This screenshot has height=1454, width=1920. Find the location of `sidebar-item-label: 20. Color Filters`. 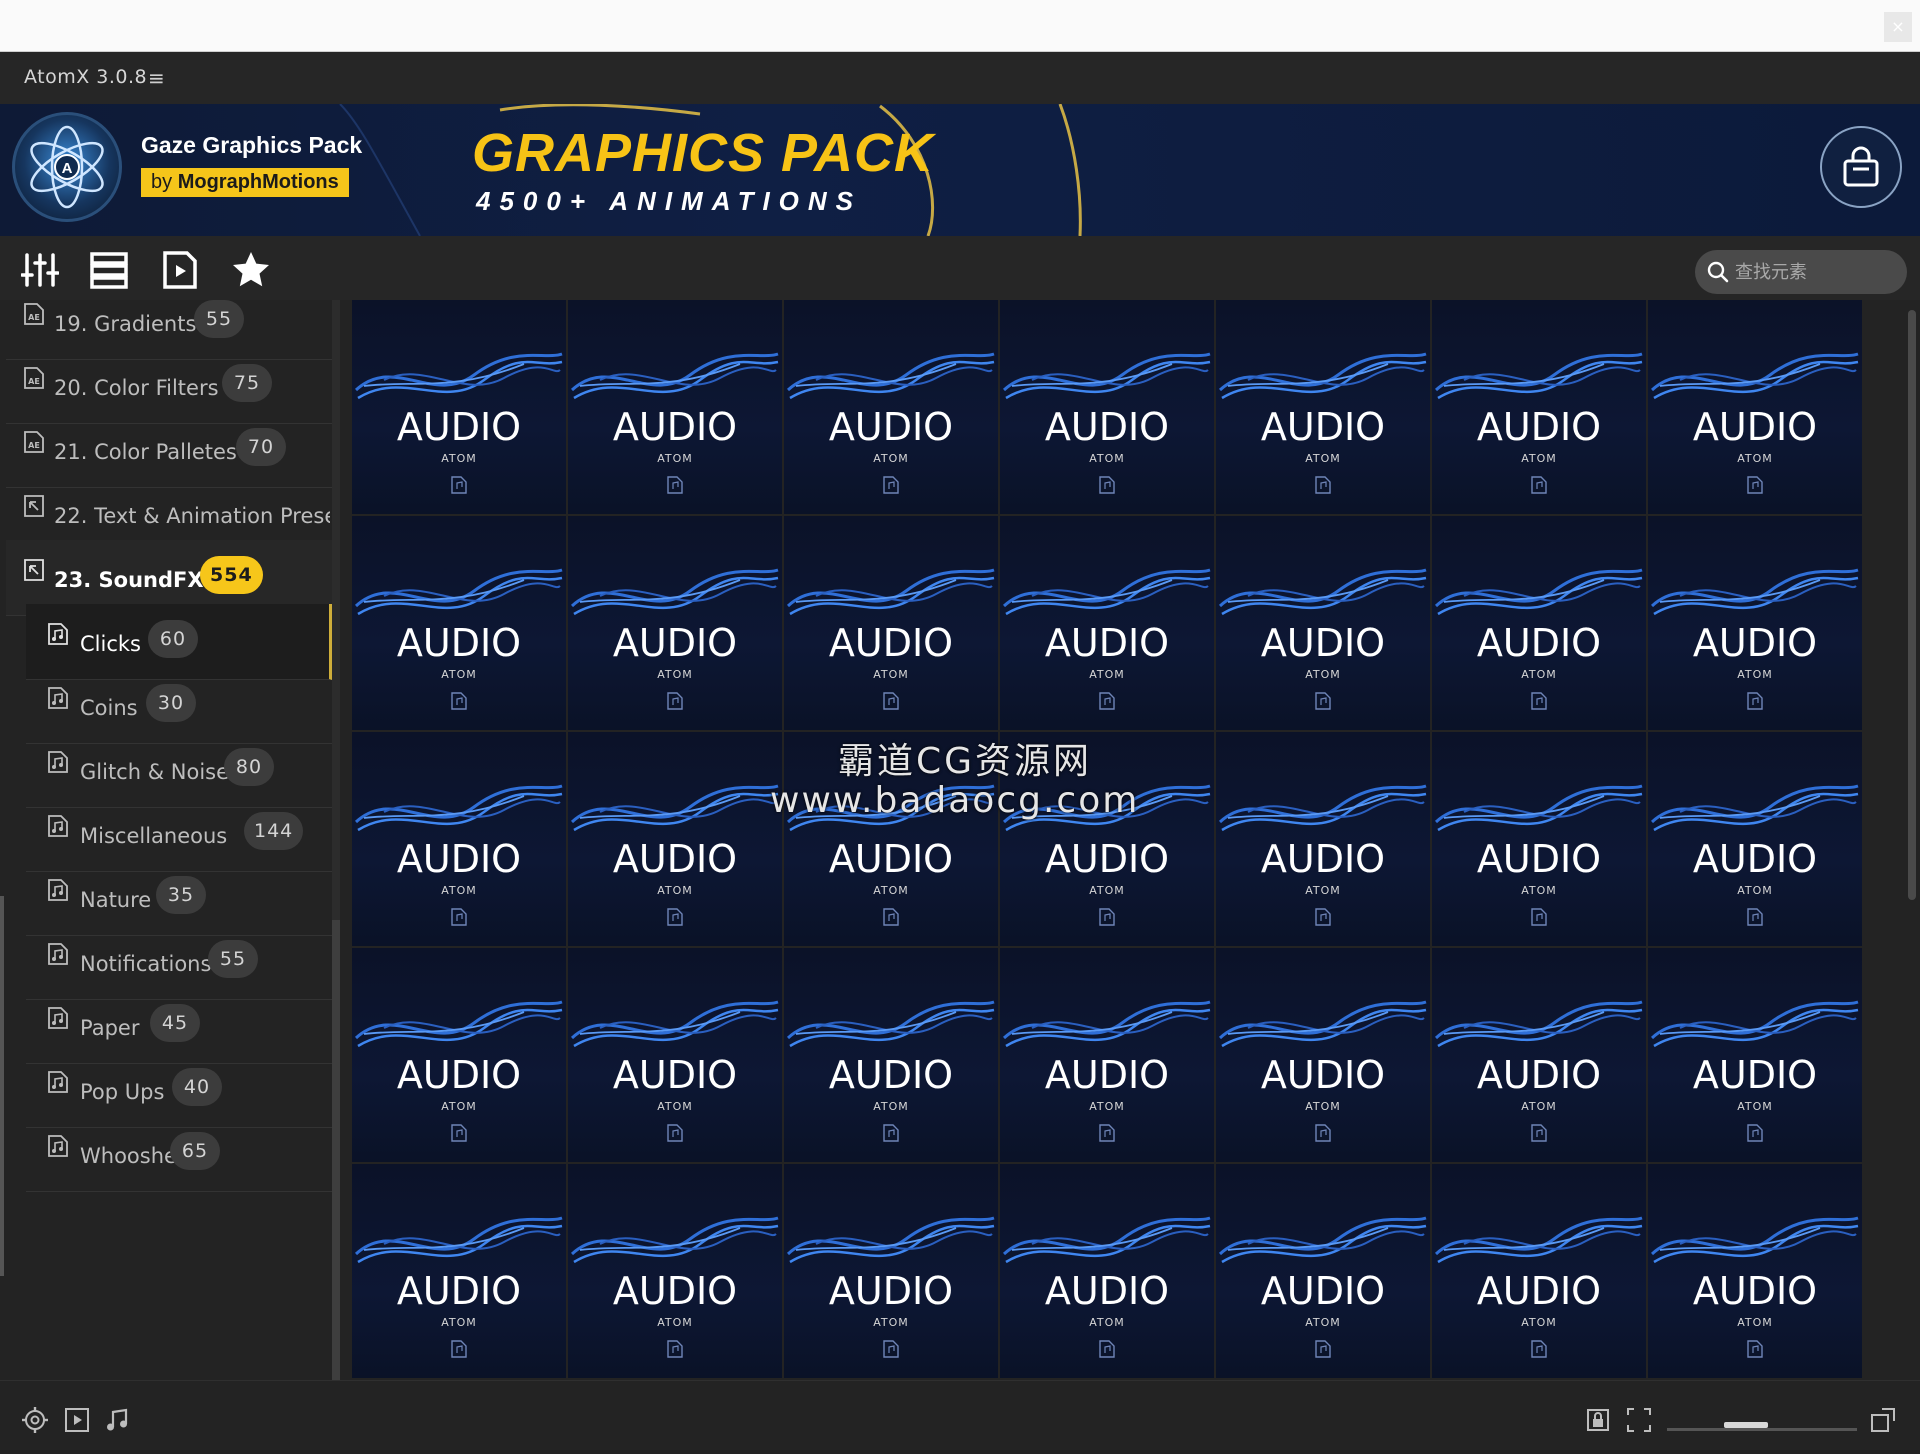

sidebar-item-label: 20. Color Filters is located at coordinates (136, 388).